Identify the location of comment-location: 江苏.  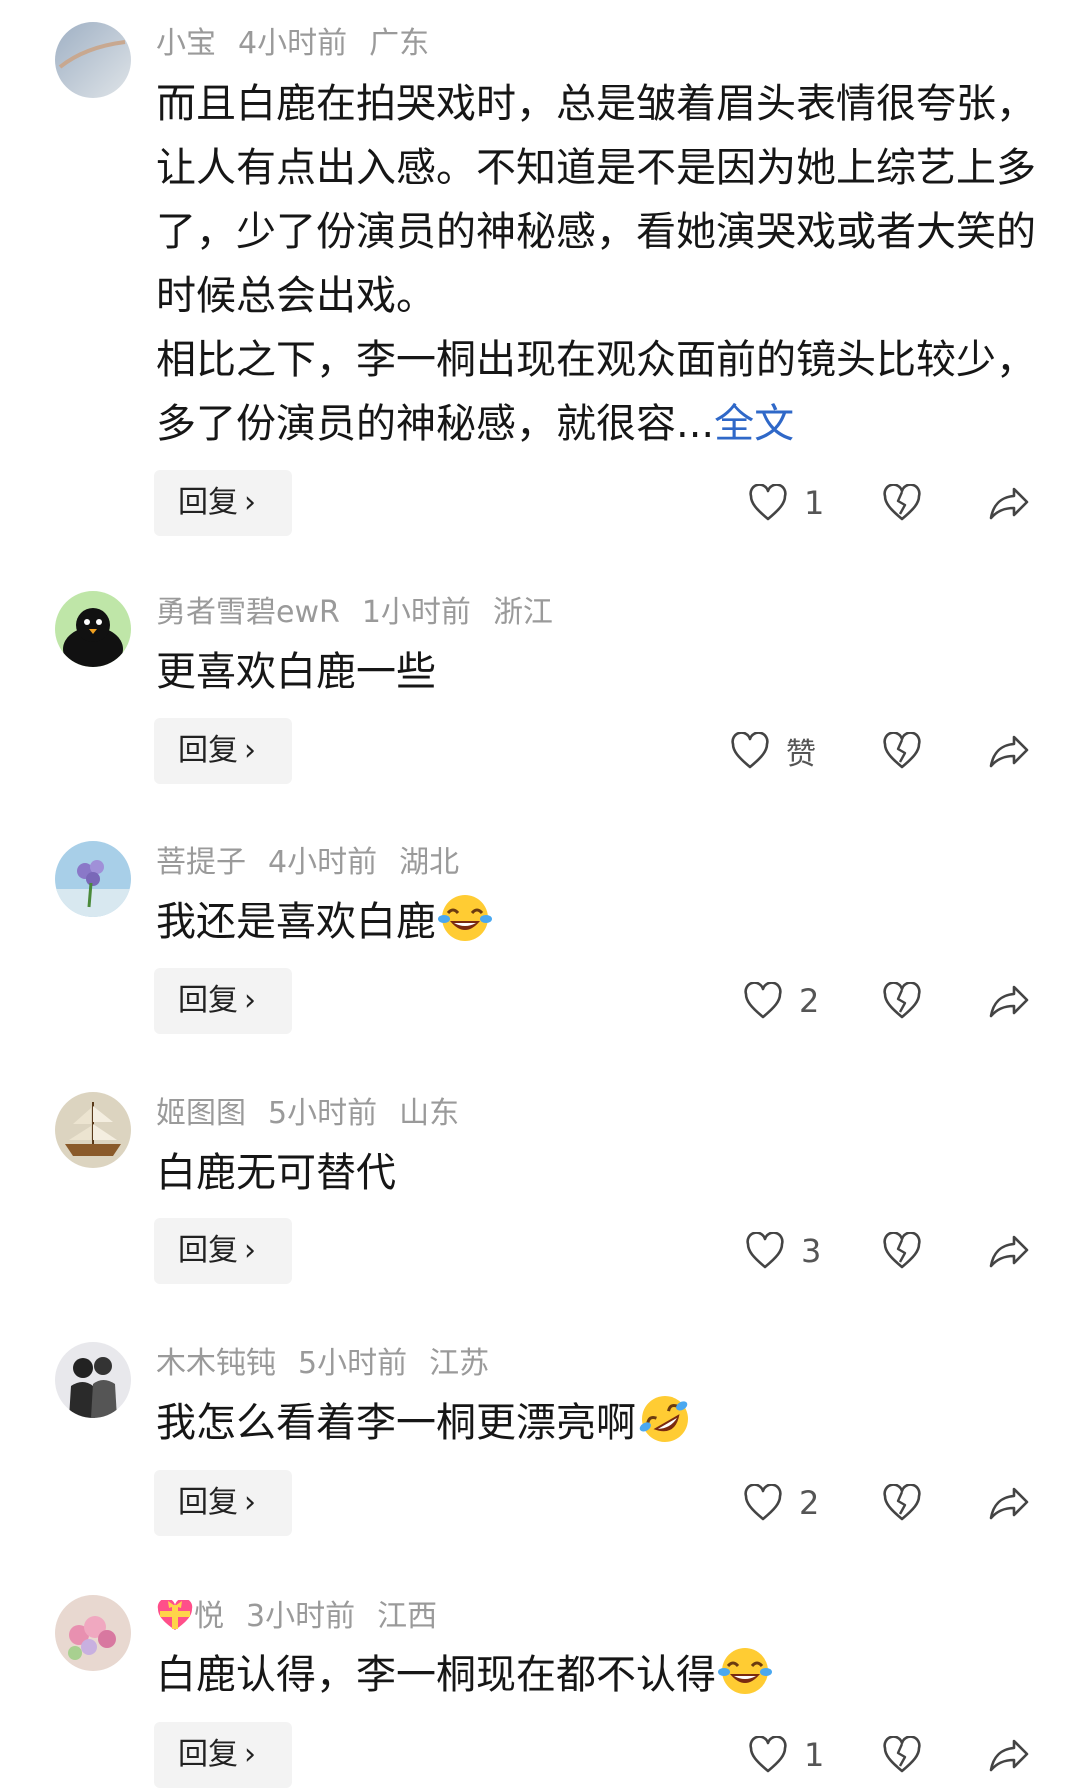
(459, 1363).